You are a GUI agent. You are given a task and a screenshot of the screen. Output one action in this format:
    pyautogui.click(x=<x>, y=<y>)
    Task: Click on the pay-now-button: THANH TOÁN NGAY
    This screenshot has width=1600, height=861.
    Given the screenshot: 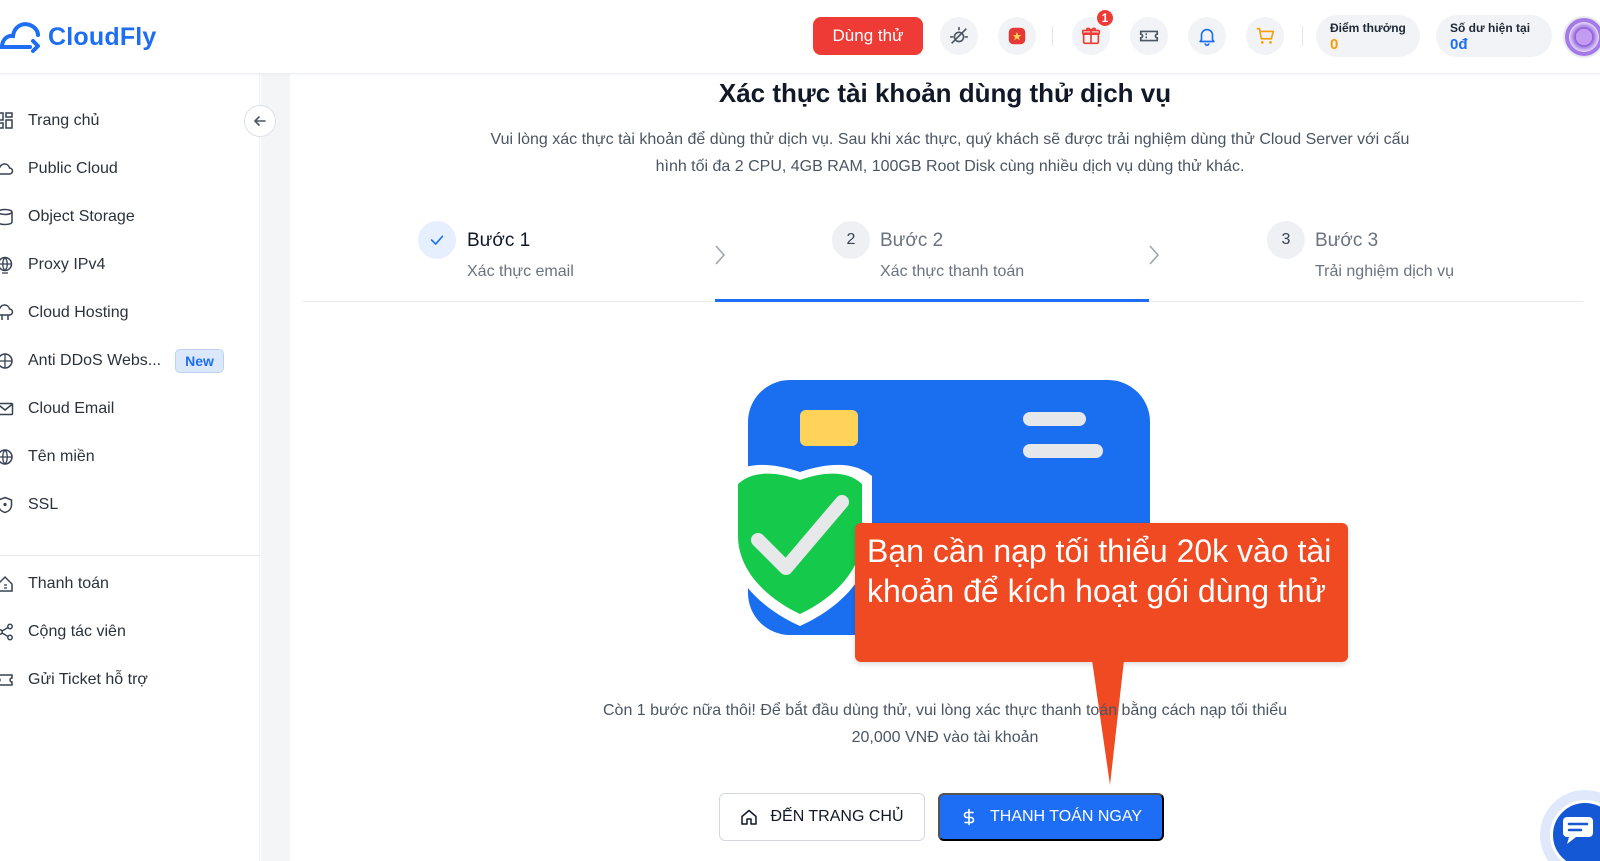 What is the action you would take?
    pyautogui.click(x=1051, y=817)
    